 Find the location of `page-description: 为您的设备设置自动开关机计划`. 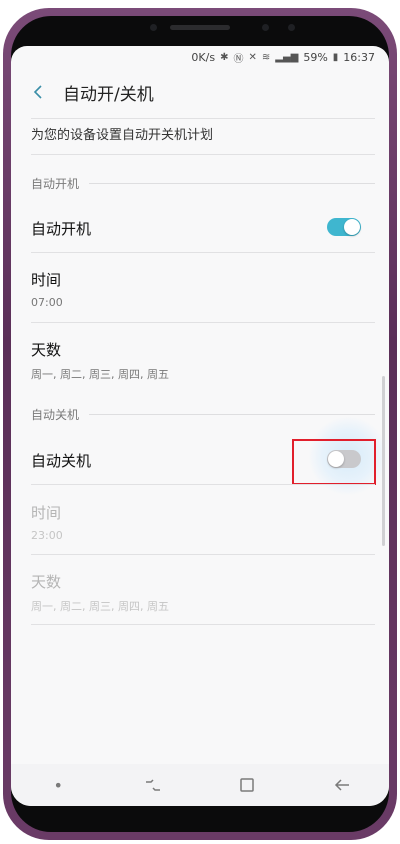

page-description: 为您的设备设置自动开关机计划 is located at coordinates (122, 135).